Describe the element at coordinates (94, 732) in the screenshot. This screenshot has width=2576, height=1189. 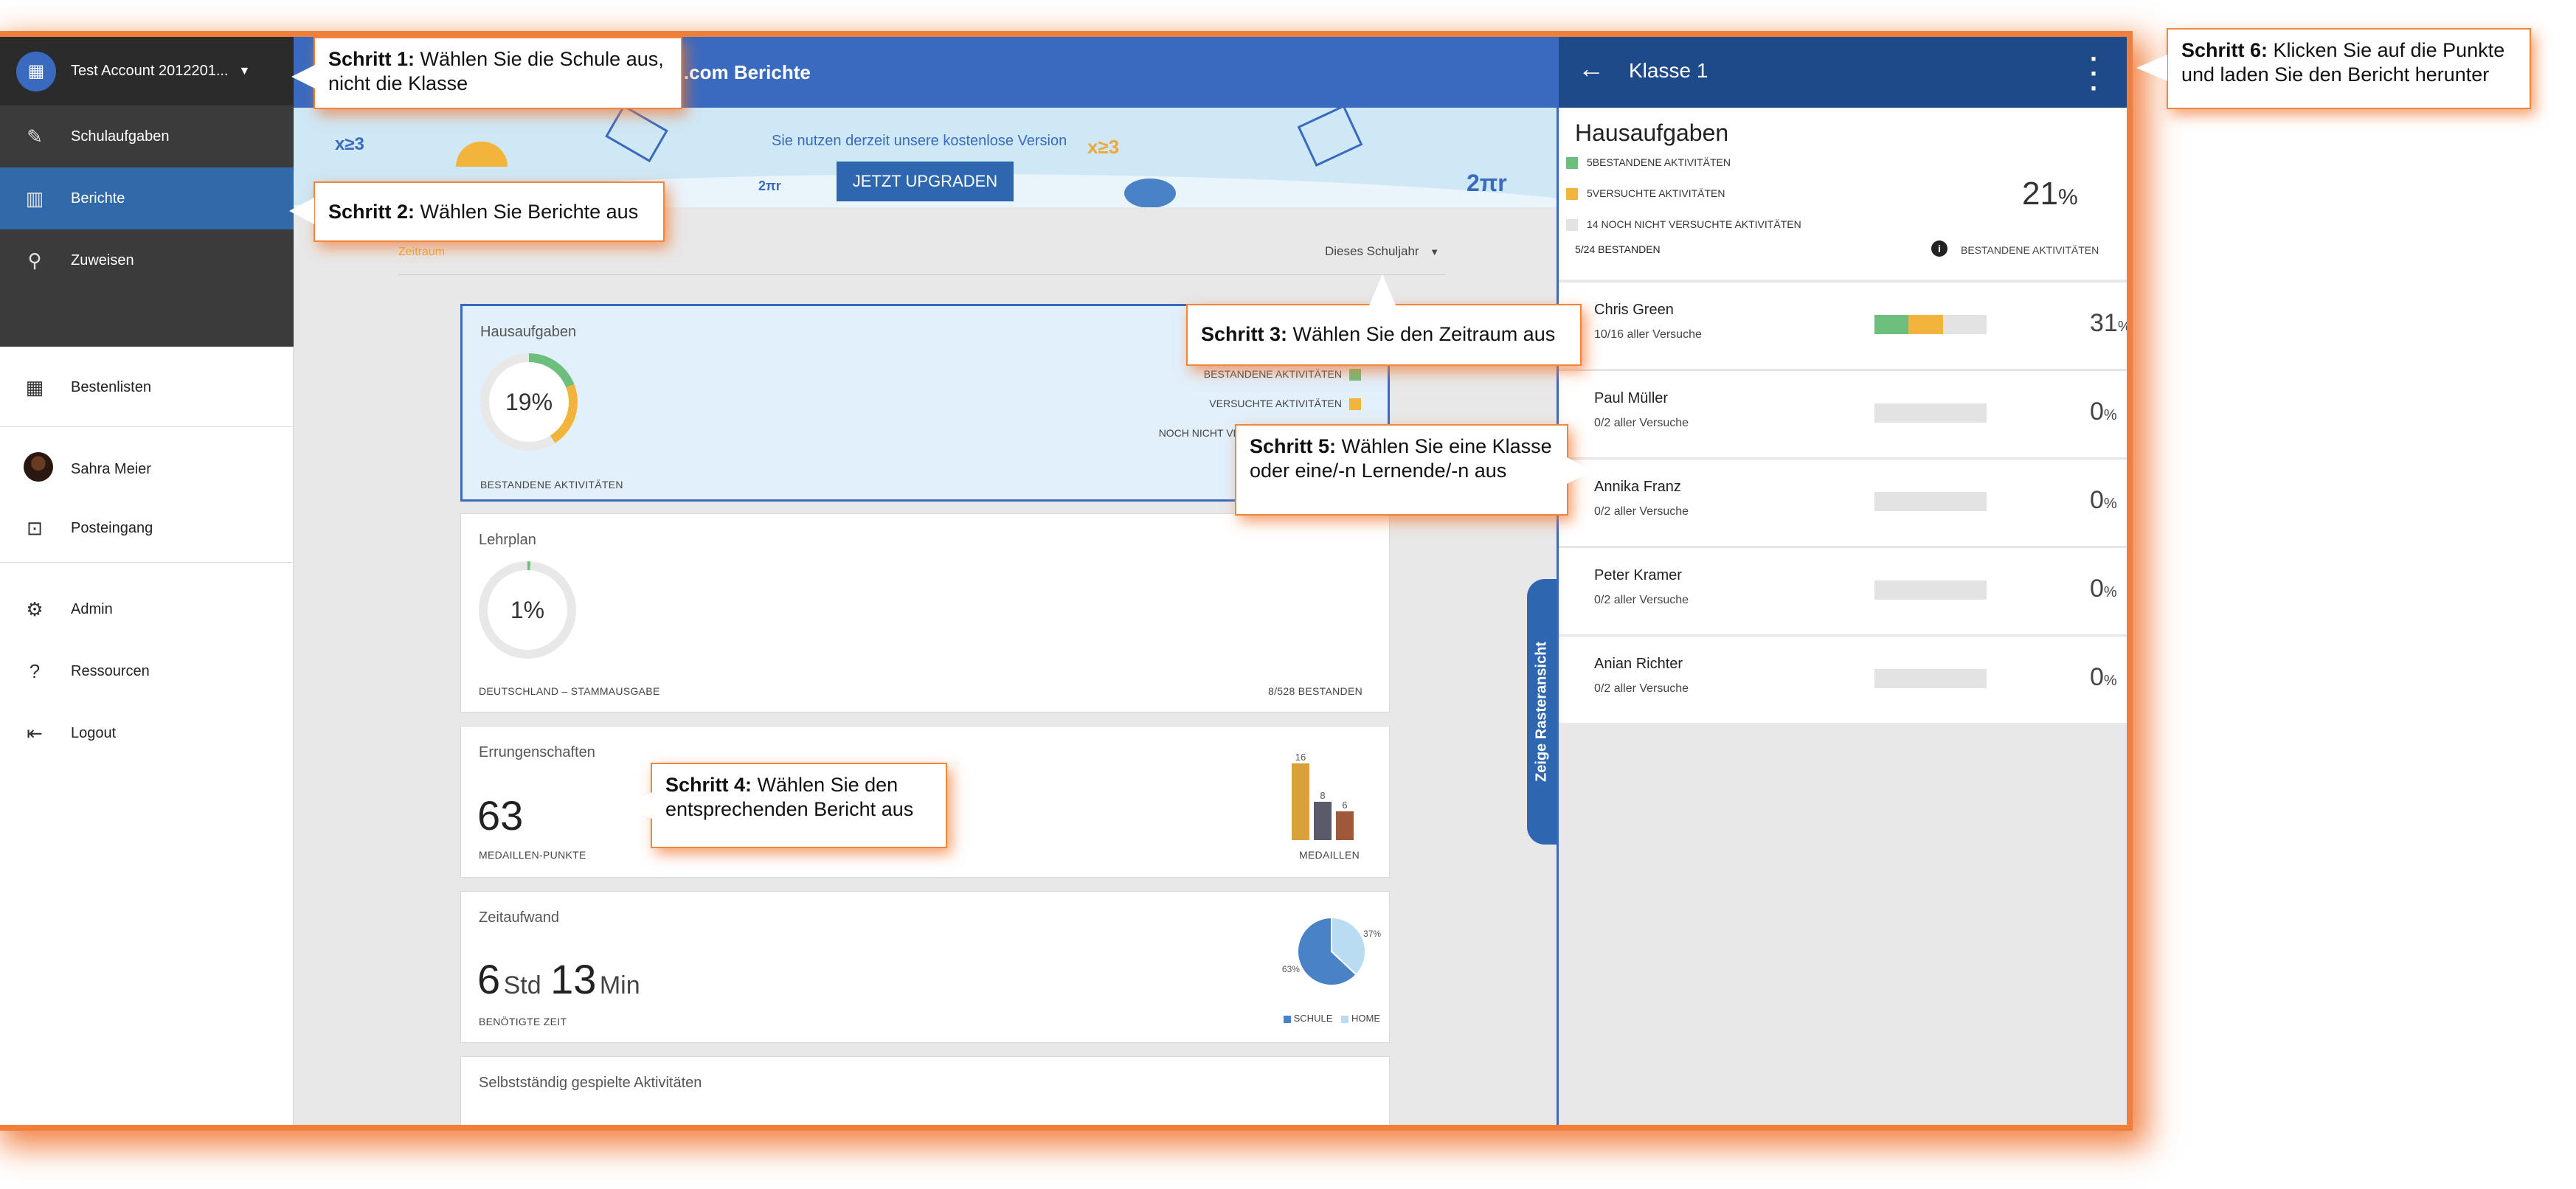
I see `sidebar-item-label: Logout` at that location.